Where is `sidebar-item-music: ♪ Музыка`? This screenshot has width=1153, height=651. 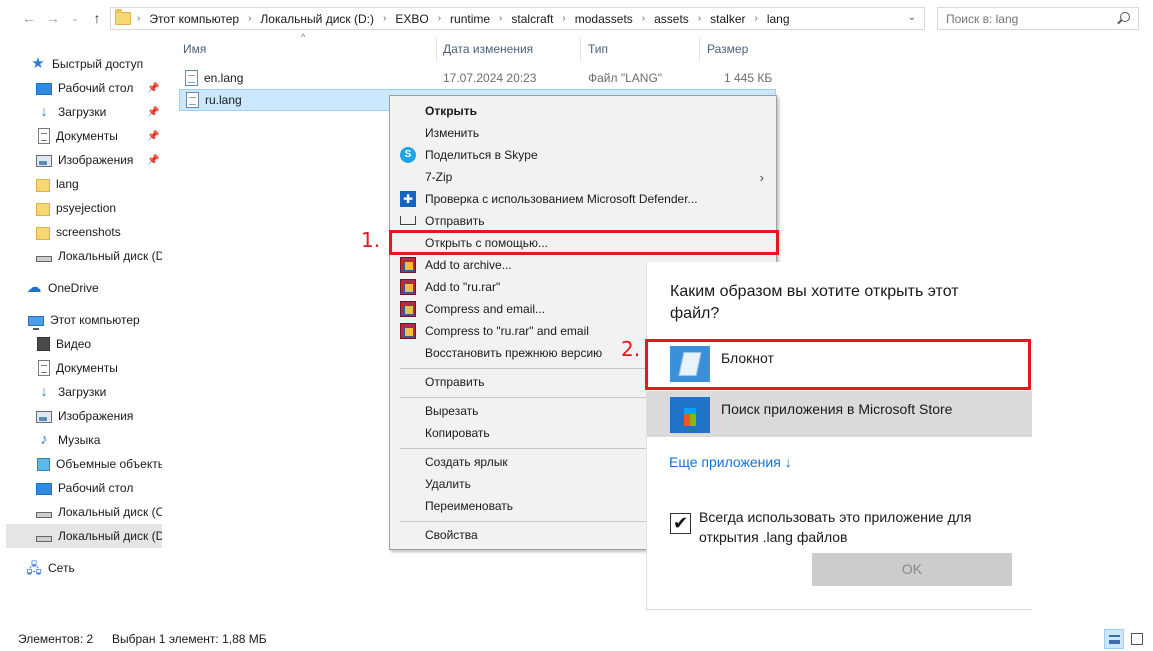 sidebar-item-music: ♪ Музыка is located at coordinates (81, 440).